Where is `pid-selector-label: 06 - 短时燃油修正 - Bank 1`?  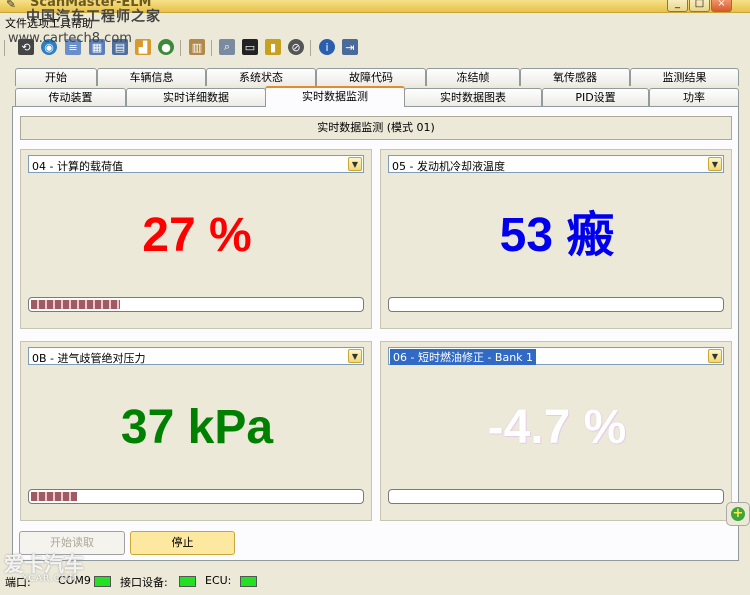 pid-selector-label: 06 - 短时燃油修正 - Bank 1 is located at coordinates (463, 357).